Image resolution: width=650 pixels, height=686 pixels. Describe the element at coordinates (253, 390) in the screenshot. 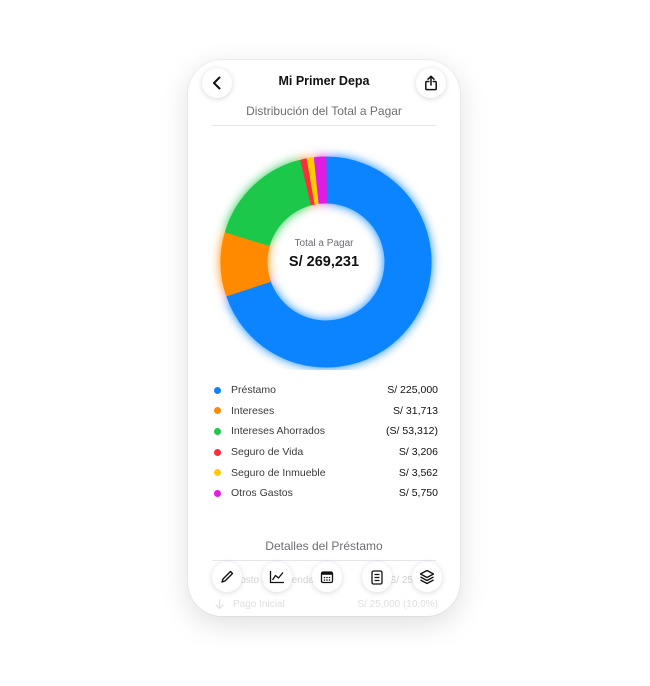

I see `legend-label: Préstamo` at that location.